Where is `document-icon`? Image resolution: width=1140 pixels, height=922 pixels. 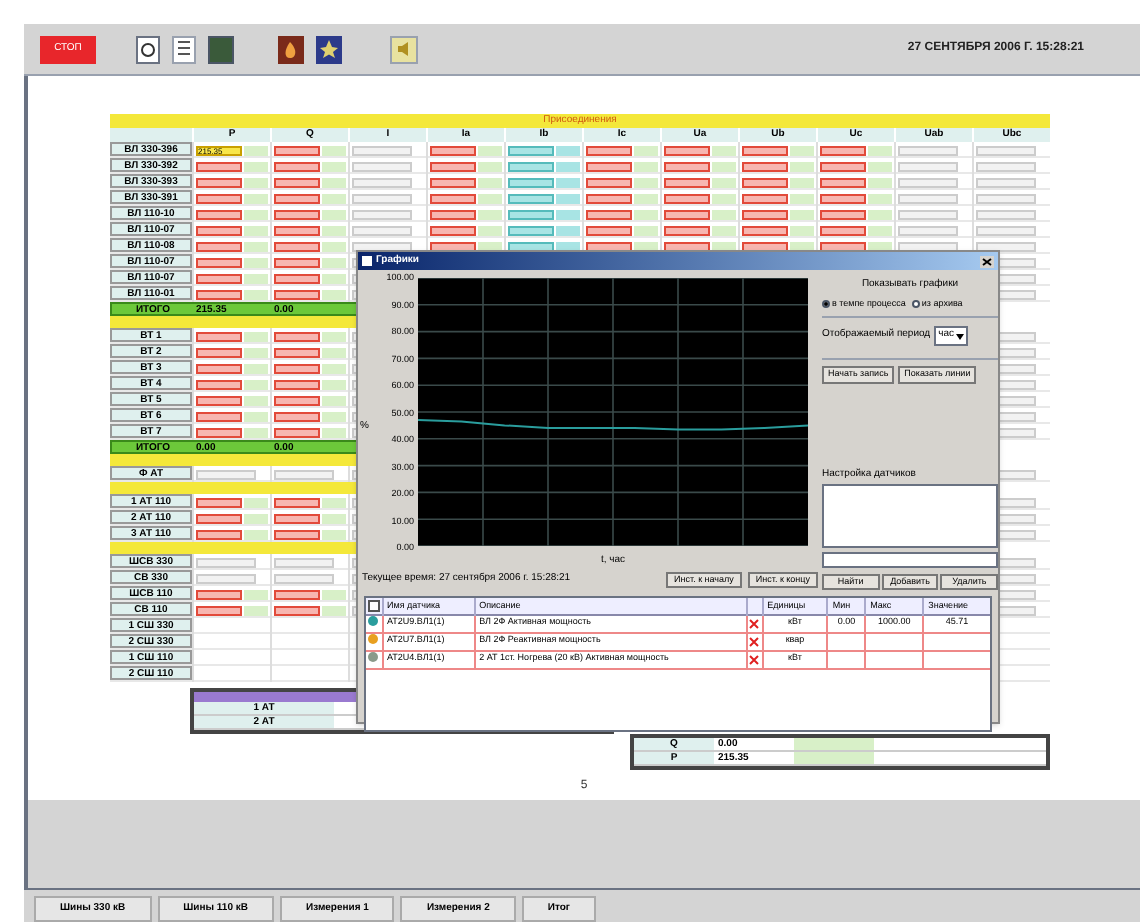 document-icon is located at coordinates (184, 49).